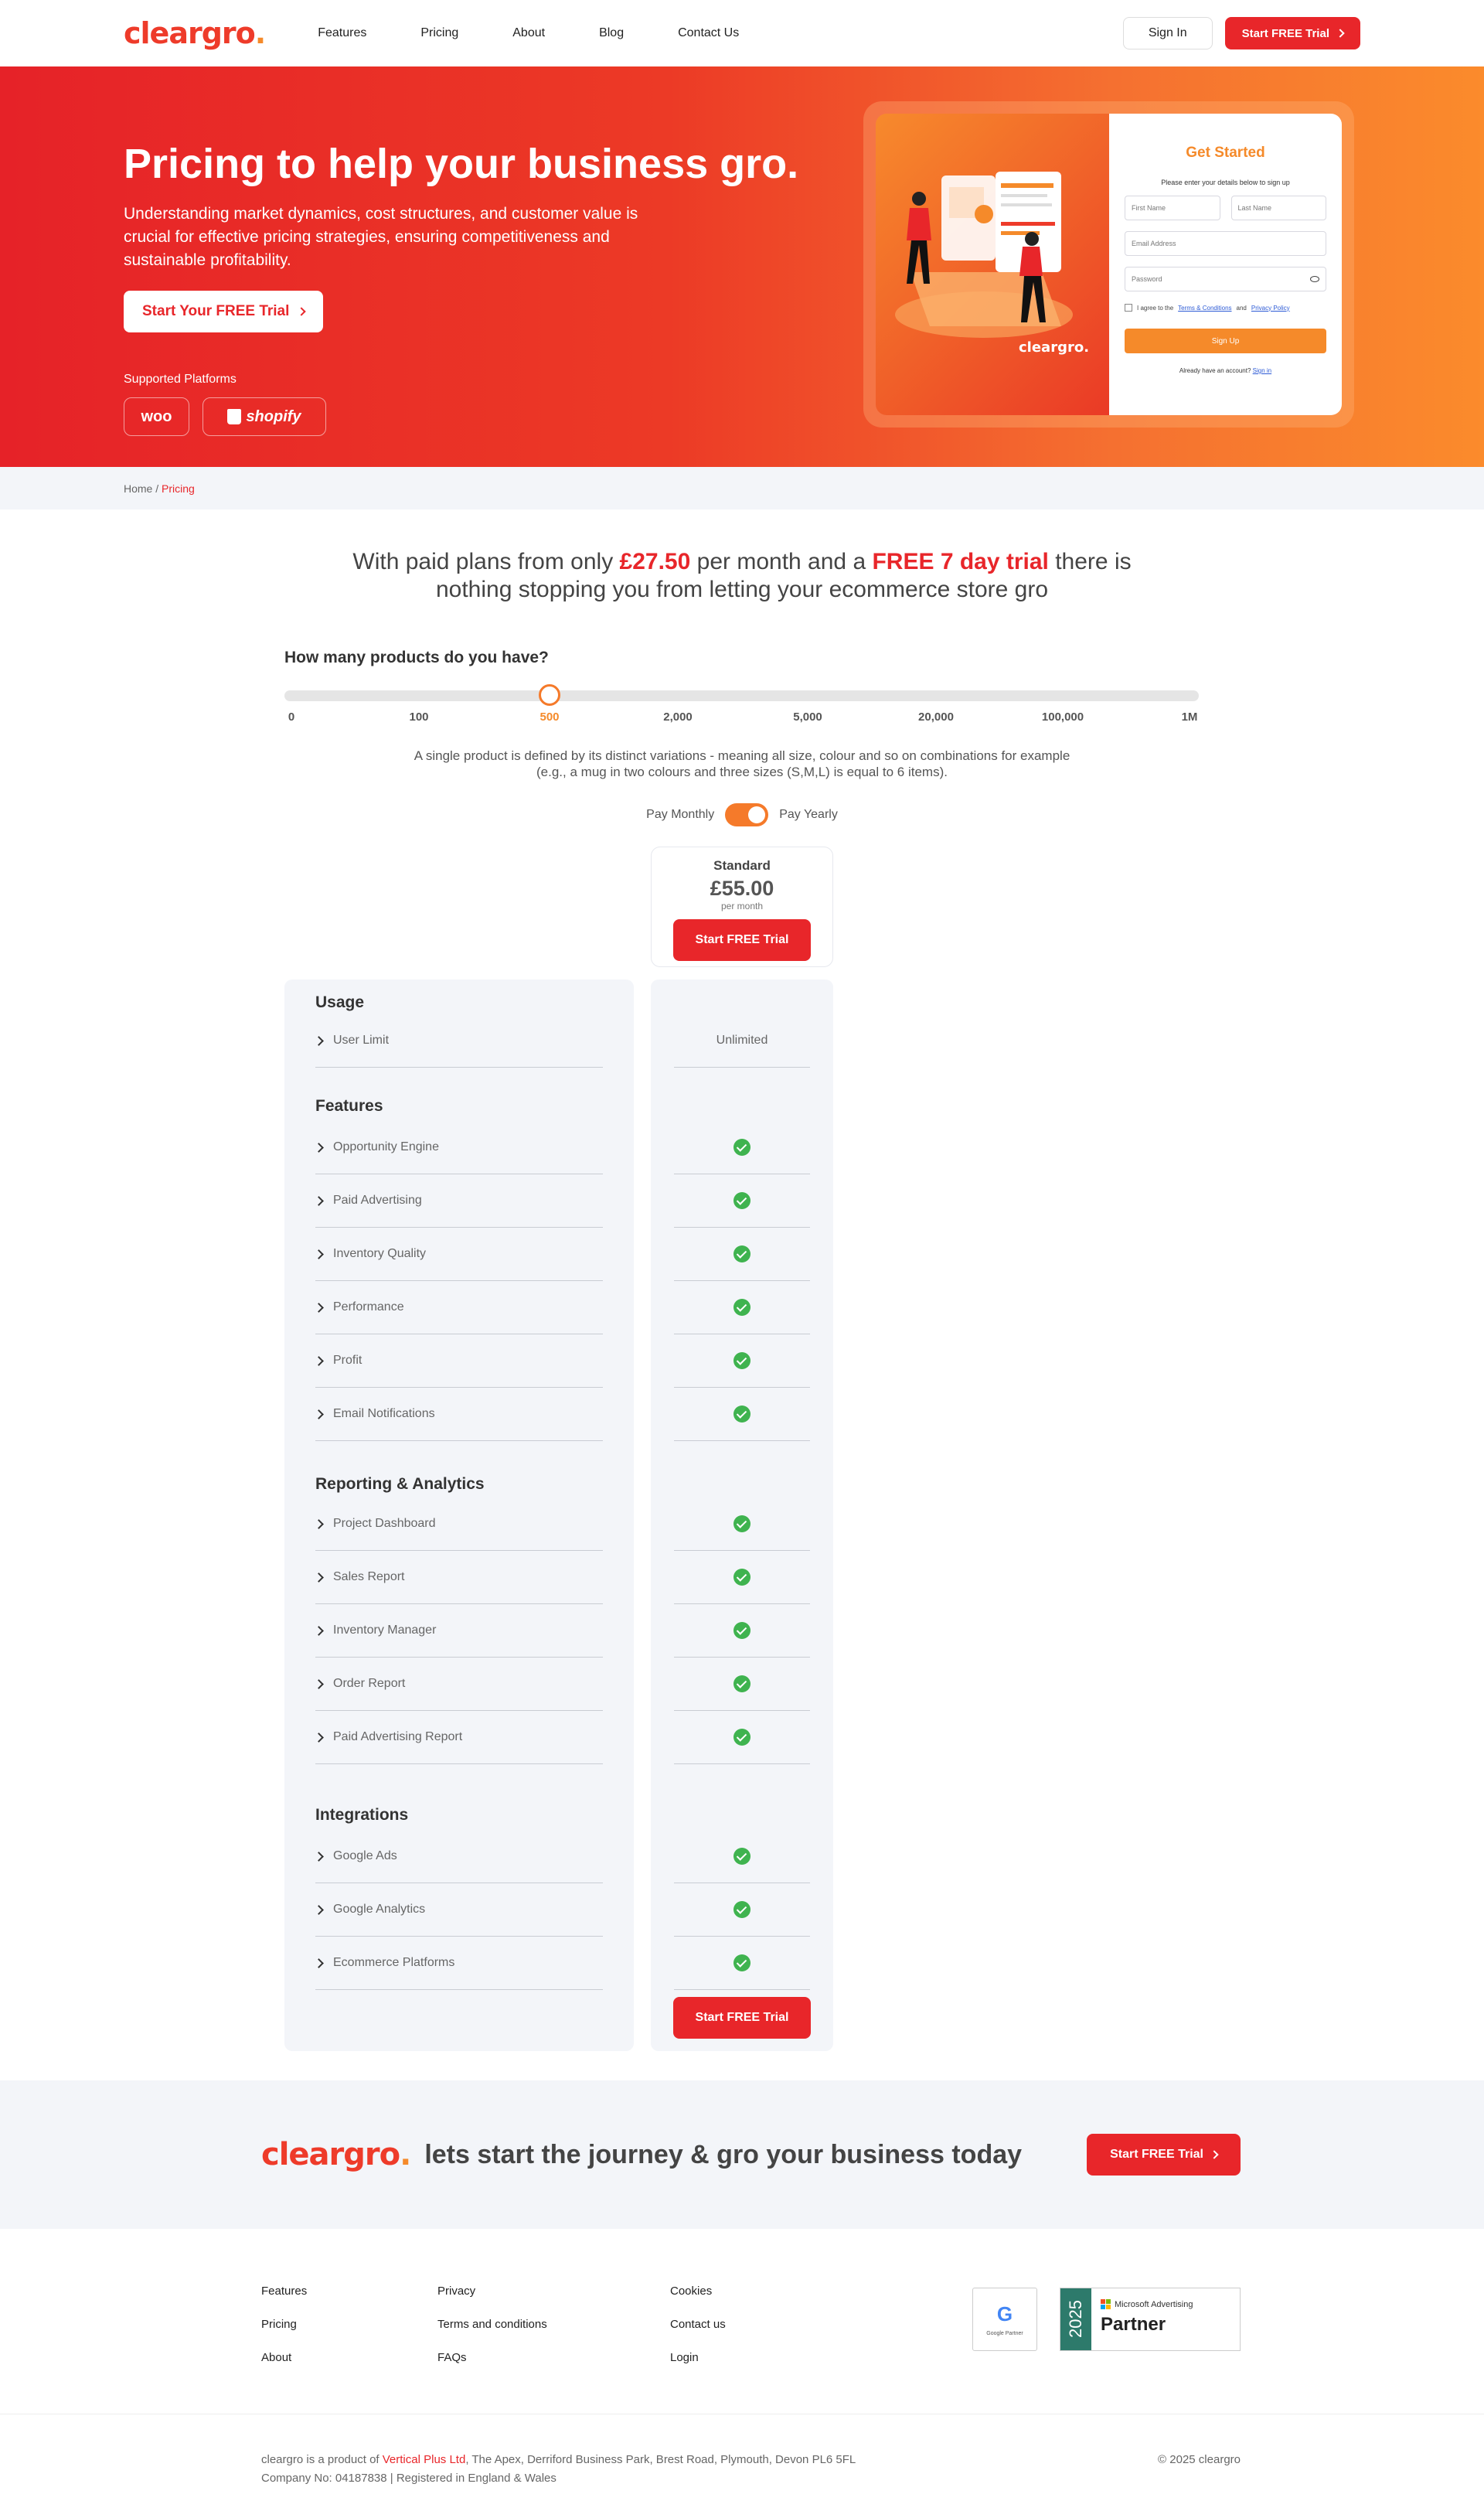  Describe the element at coordinates (678, 717) in the screenshot. I see `tick-label: 2,000` at that location.